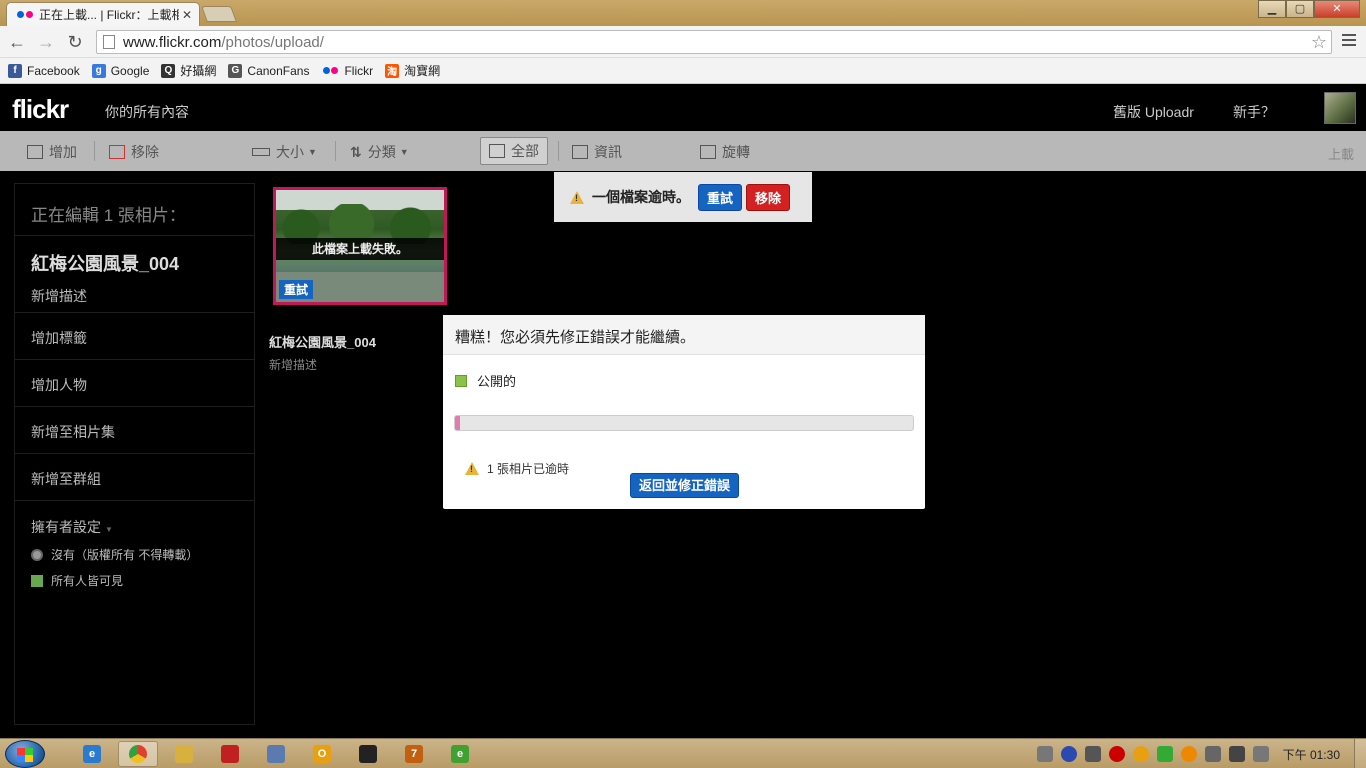 Image resolution: width=1366 pixels, height=768 pixels. What do you see at coordinates (684, 412) in the screenshot?
I see `error-dialog: 糟糕！您必須先修正錯誤才能繼續。 公開的 1 張相片已逾時 返回並修正錯誤` at bounding box center [684, 412].